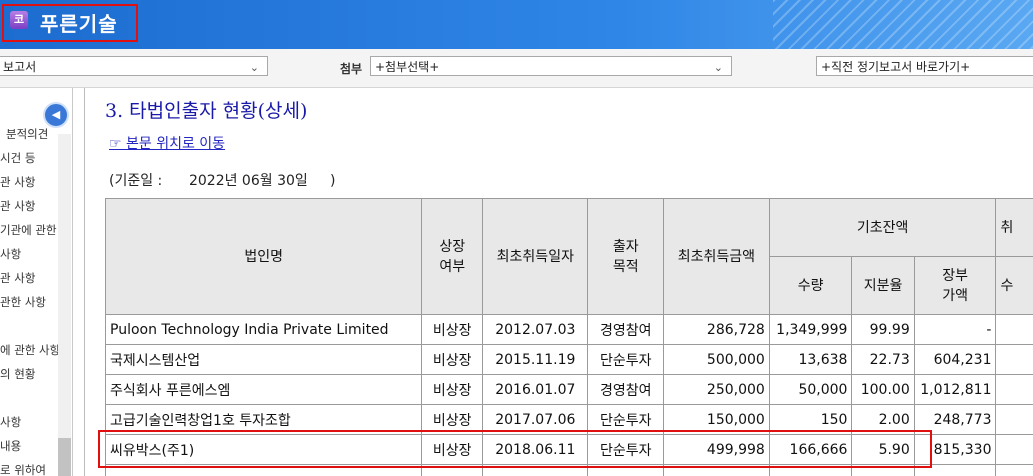 This screenshot has width=1033, height=476. I want to click on header-first-date: 최초취득일자, so click(535, 256).